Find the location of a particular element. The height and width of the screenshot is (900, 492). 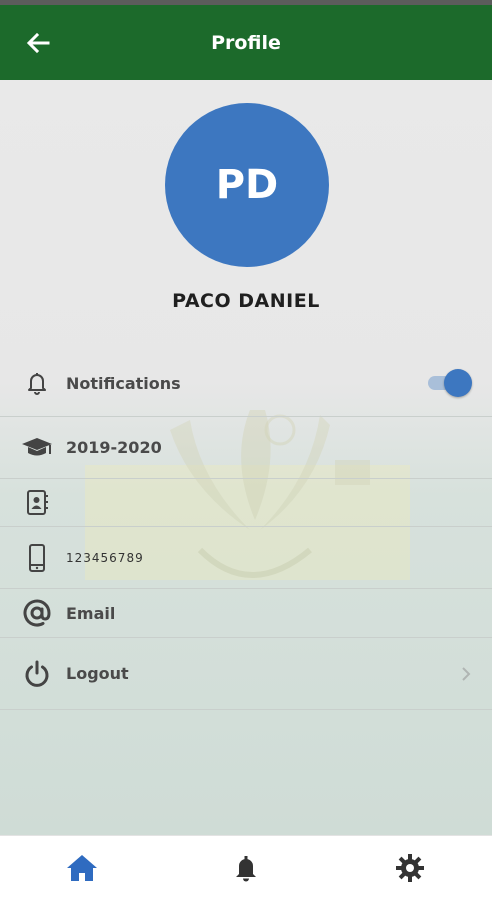

back-button is located at coordinates (38, 43).